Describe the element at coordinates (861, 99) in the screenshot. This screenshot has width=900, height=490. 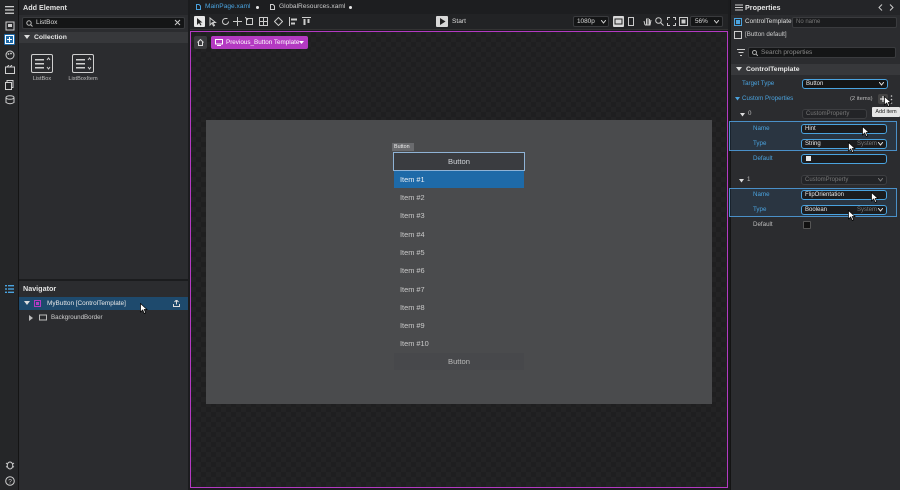
I see `custom-properties-count: (2 items)` at that location.